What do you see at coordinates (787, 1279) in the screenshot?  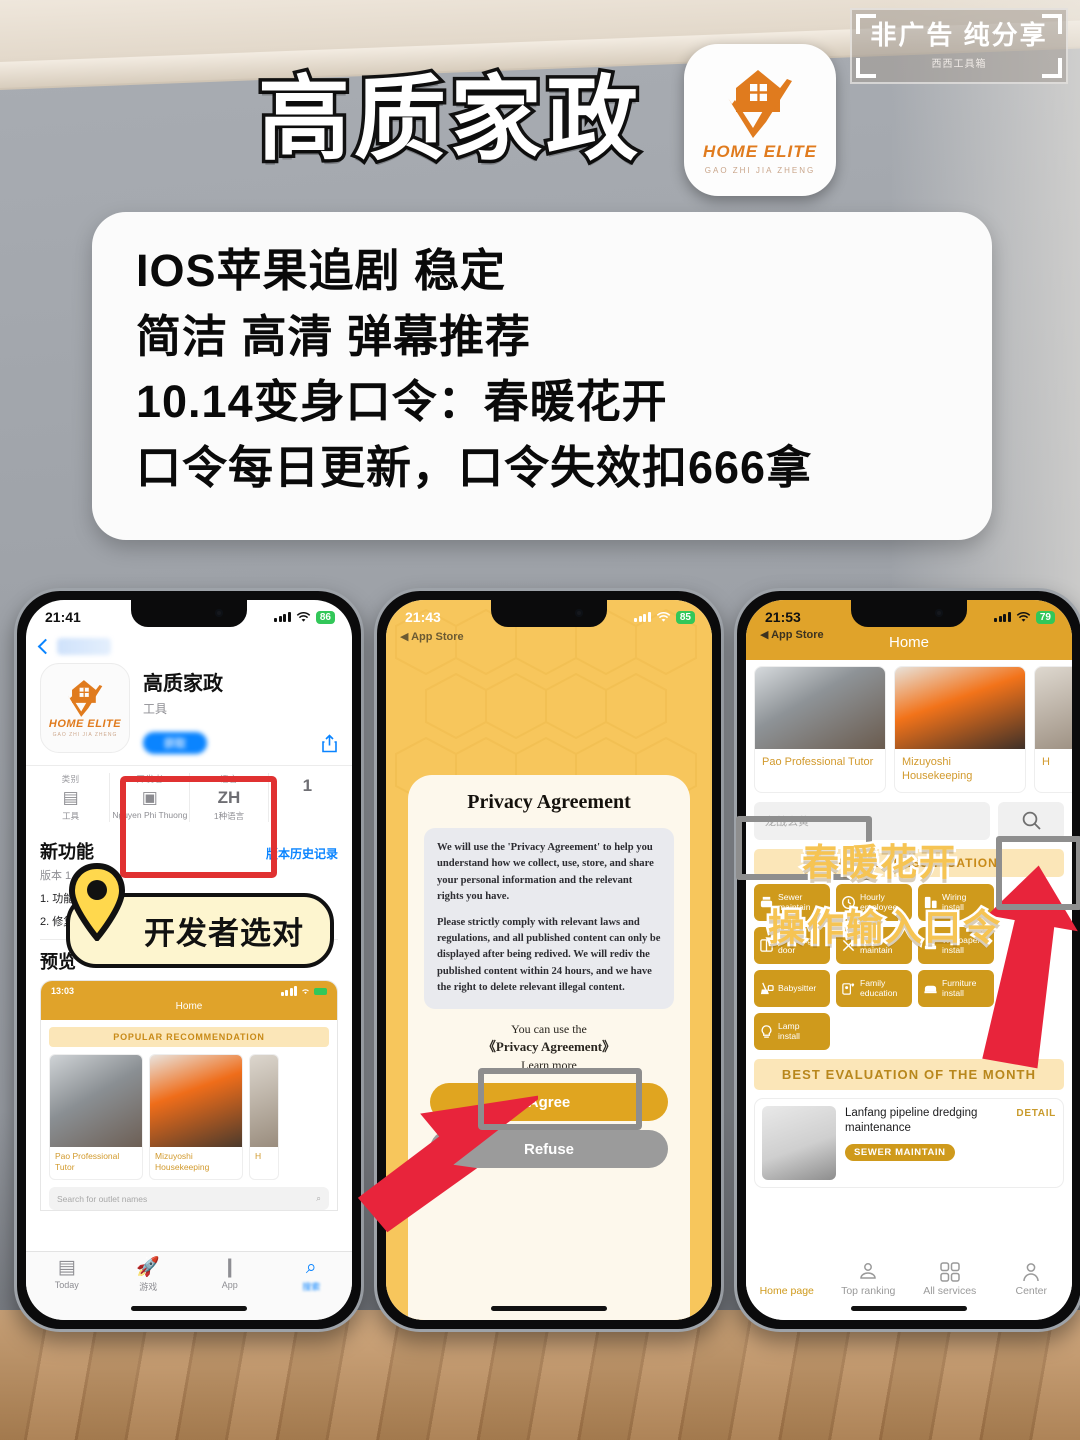 I see `tab-home-page: Home page` at bounding box center [787, 1279].